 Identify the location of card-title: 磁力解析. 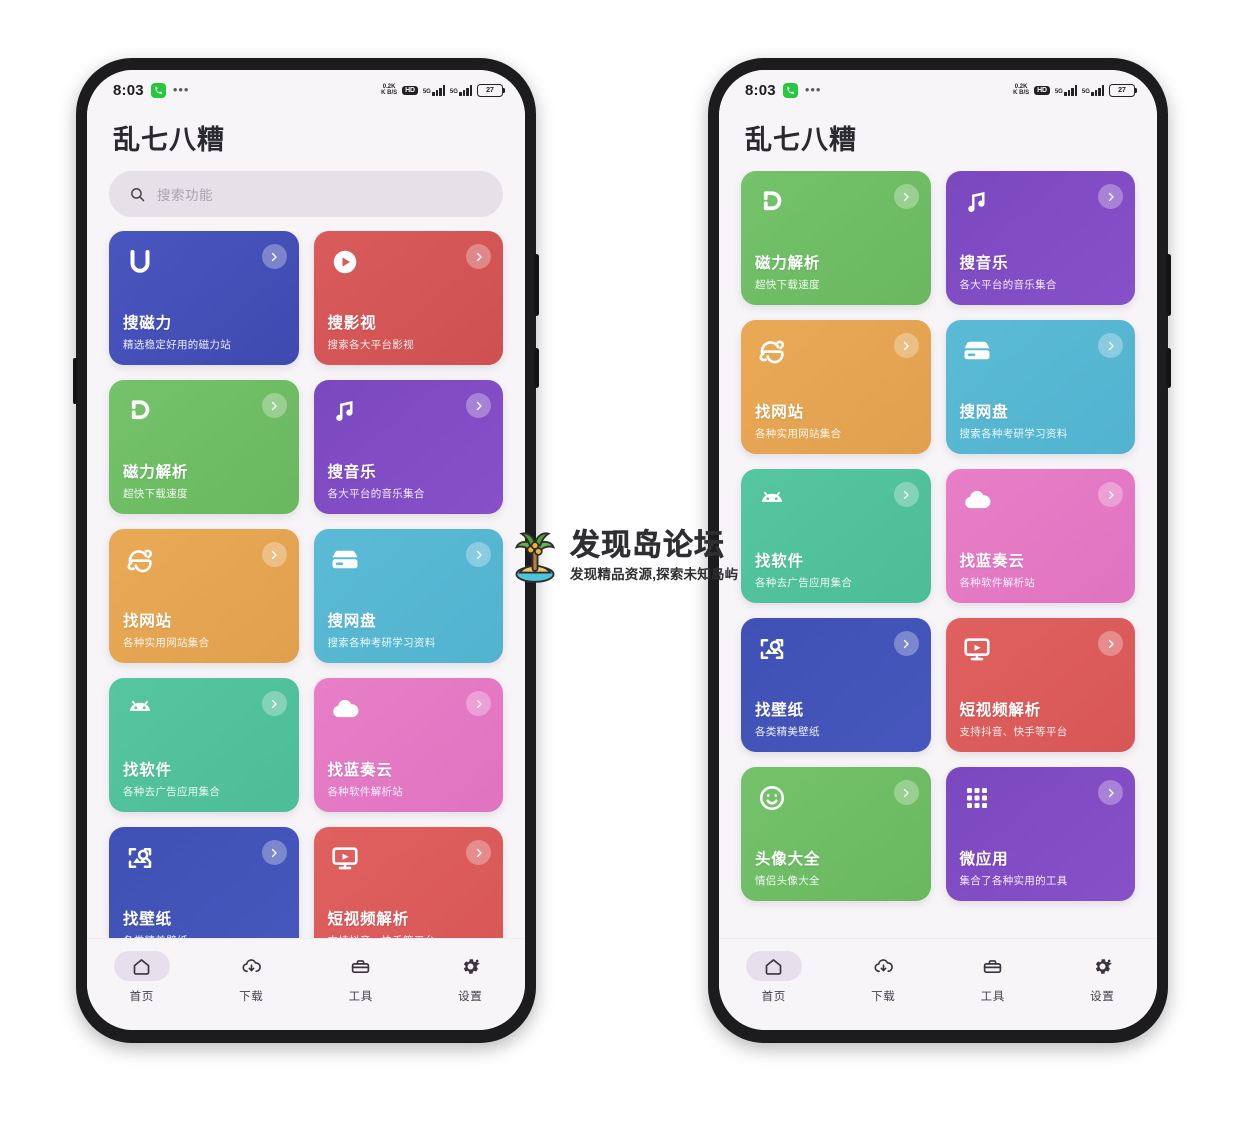
(788, 263).